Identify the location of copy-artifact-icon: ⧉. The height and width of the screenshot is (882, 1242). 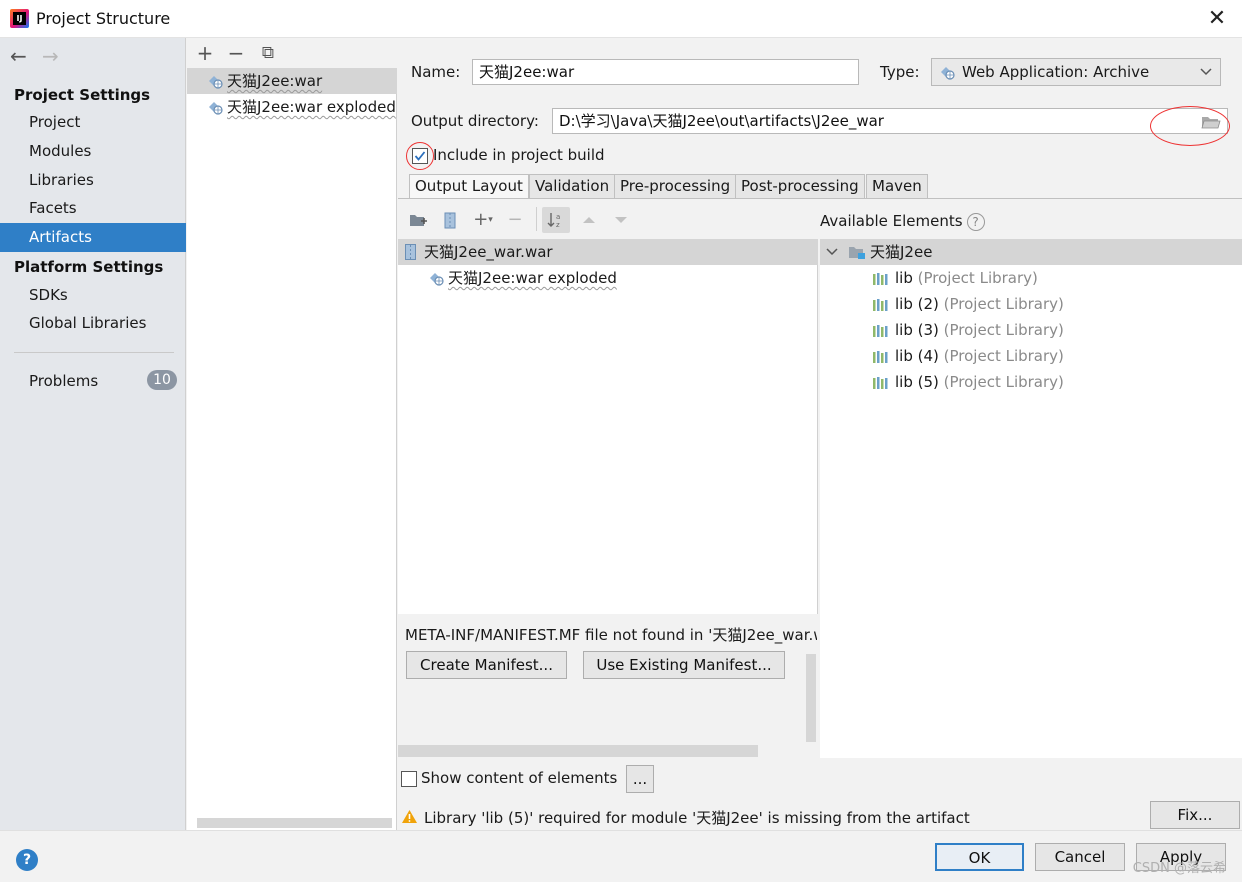
(268, 53).